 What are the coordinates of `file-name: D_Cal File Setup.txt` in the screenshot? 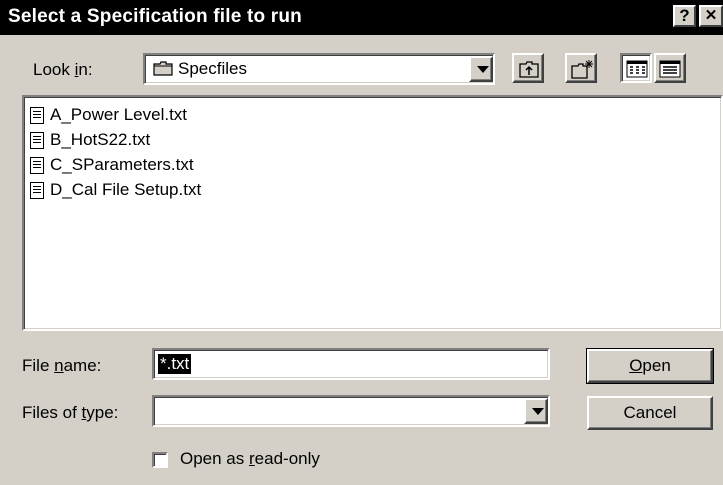 It's located at (126, 189).